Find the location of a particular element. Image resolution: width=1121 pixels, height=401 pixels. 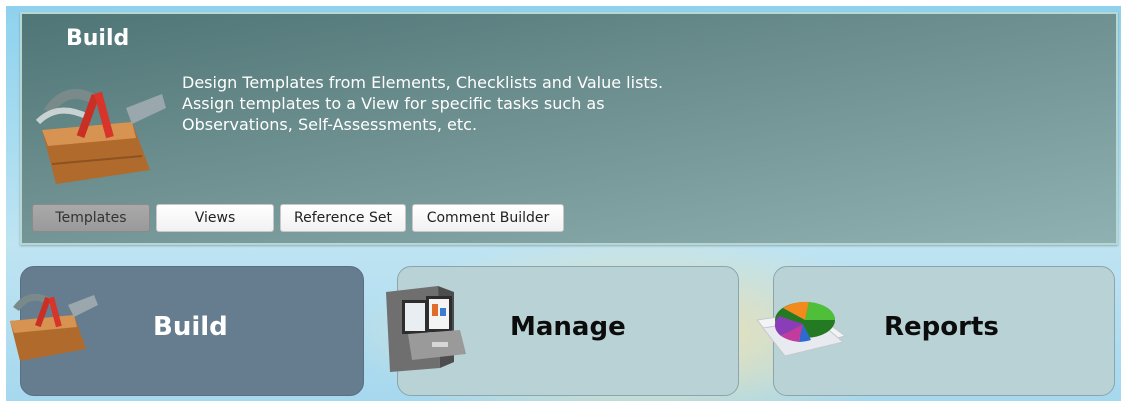

tile-label: Manage is located at coordinates (568, 327).